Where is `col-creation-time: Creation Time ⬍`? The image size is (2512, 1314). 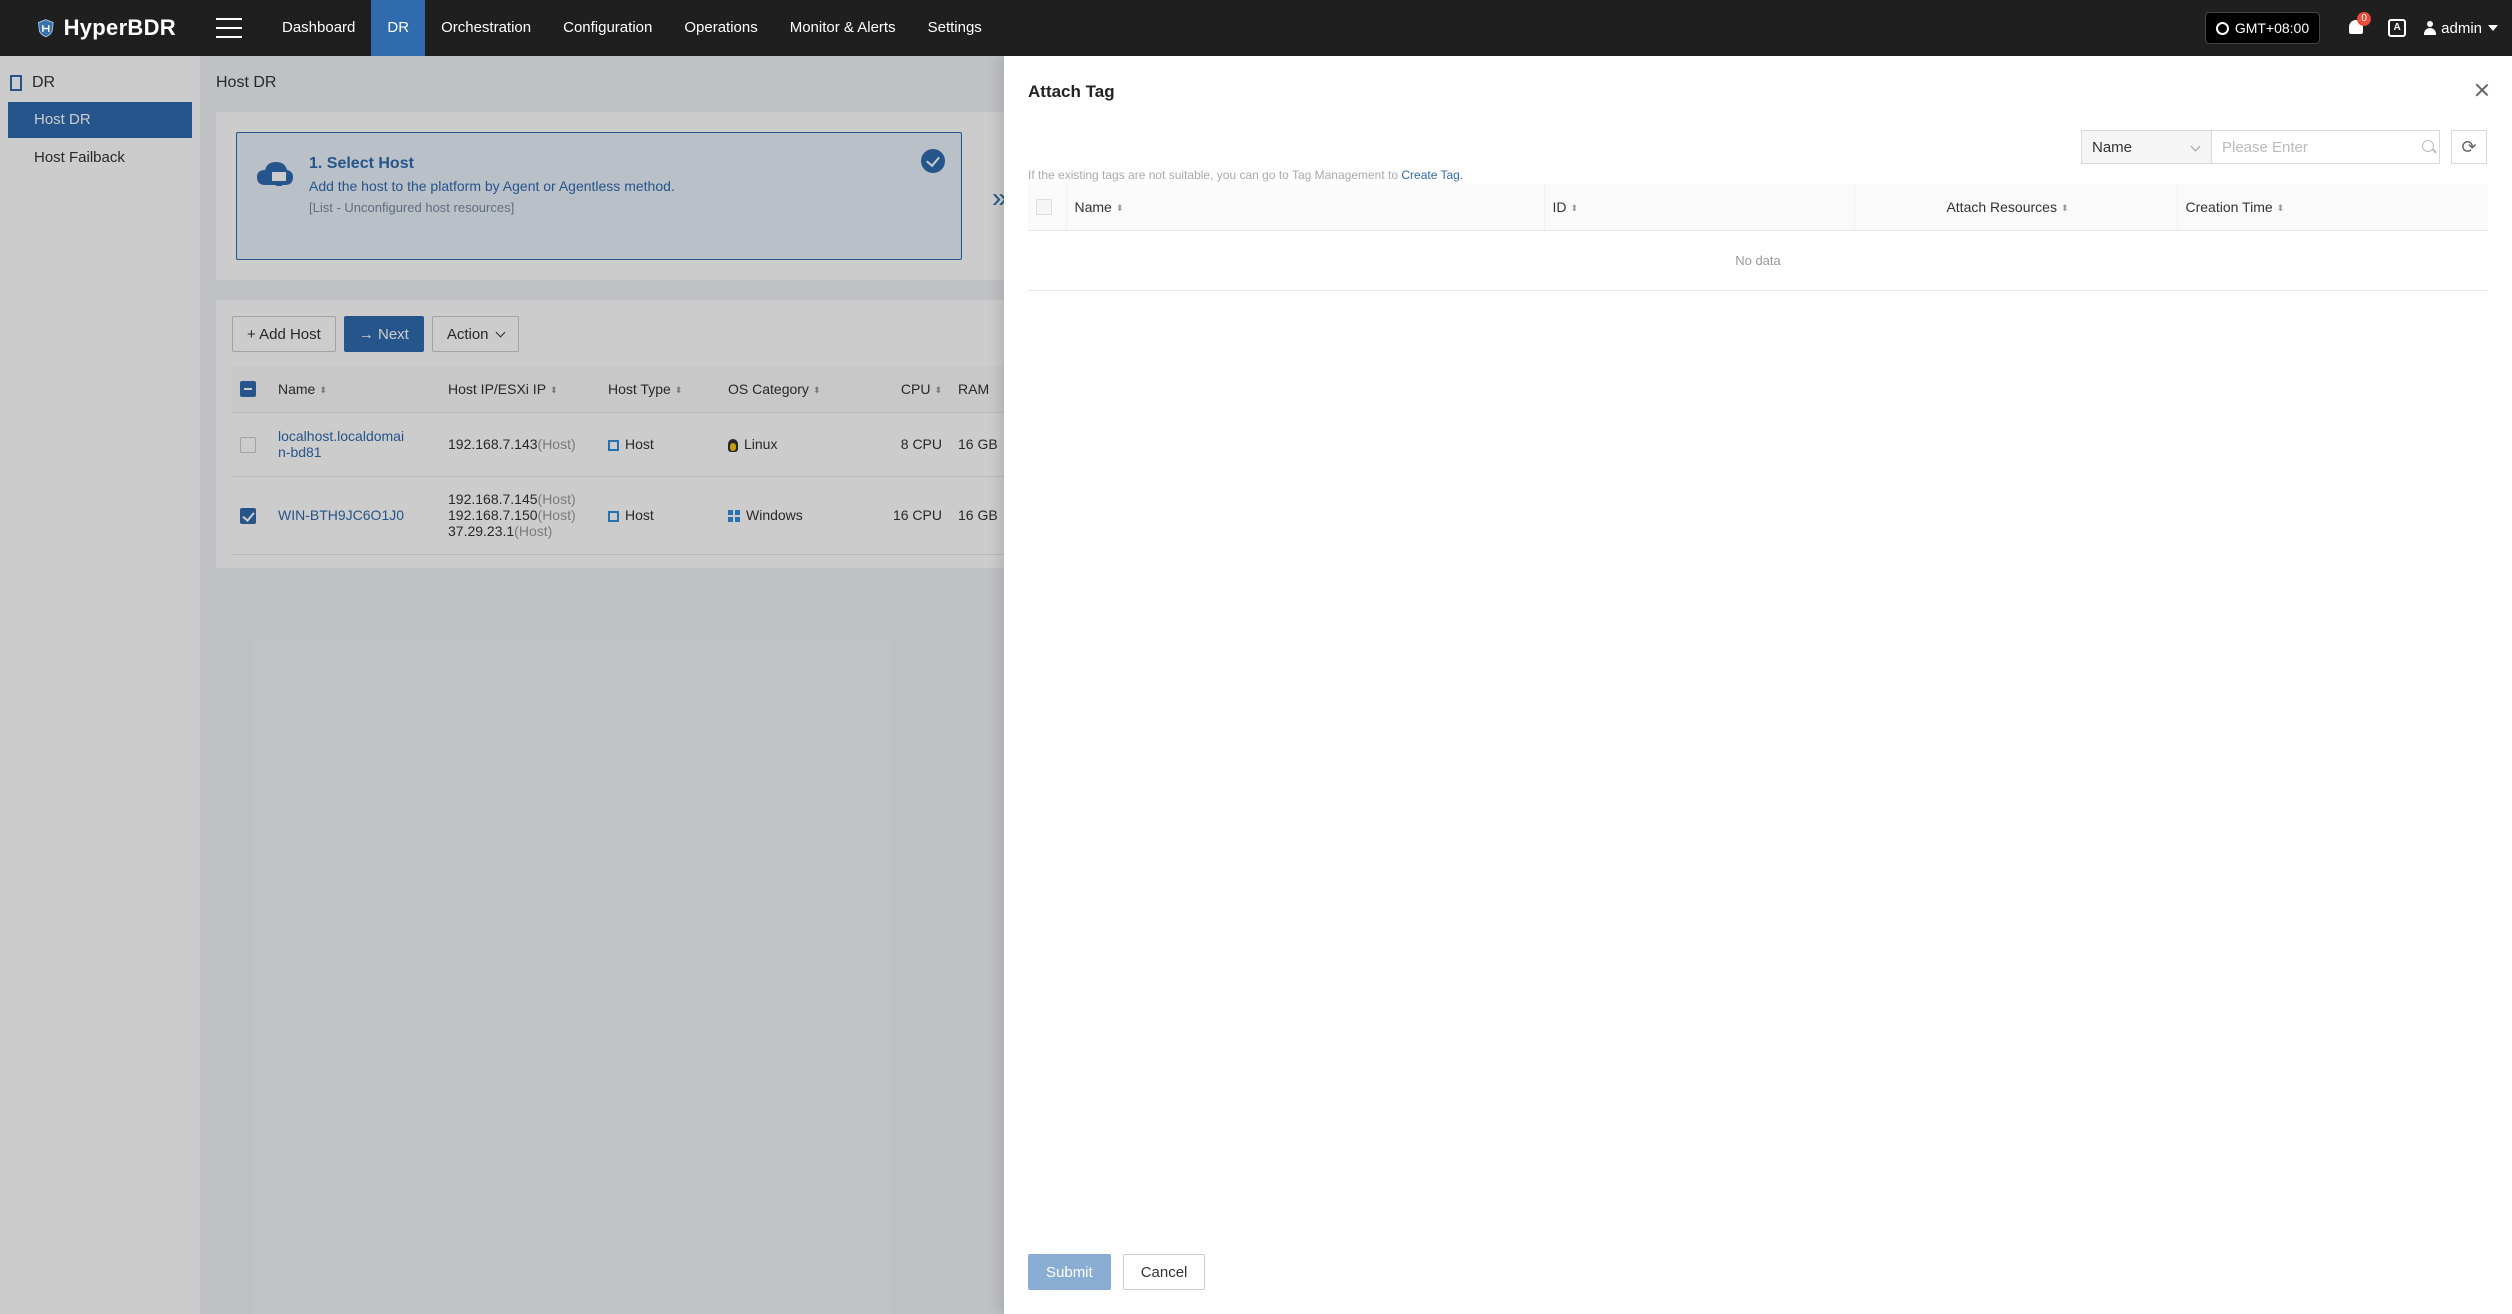
col-creation-time: Creation Time ⬍ is located at coordinates (2332, 207).